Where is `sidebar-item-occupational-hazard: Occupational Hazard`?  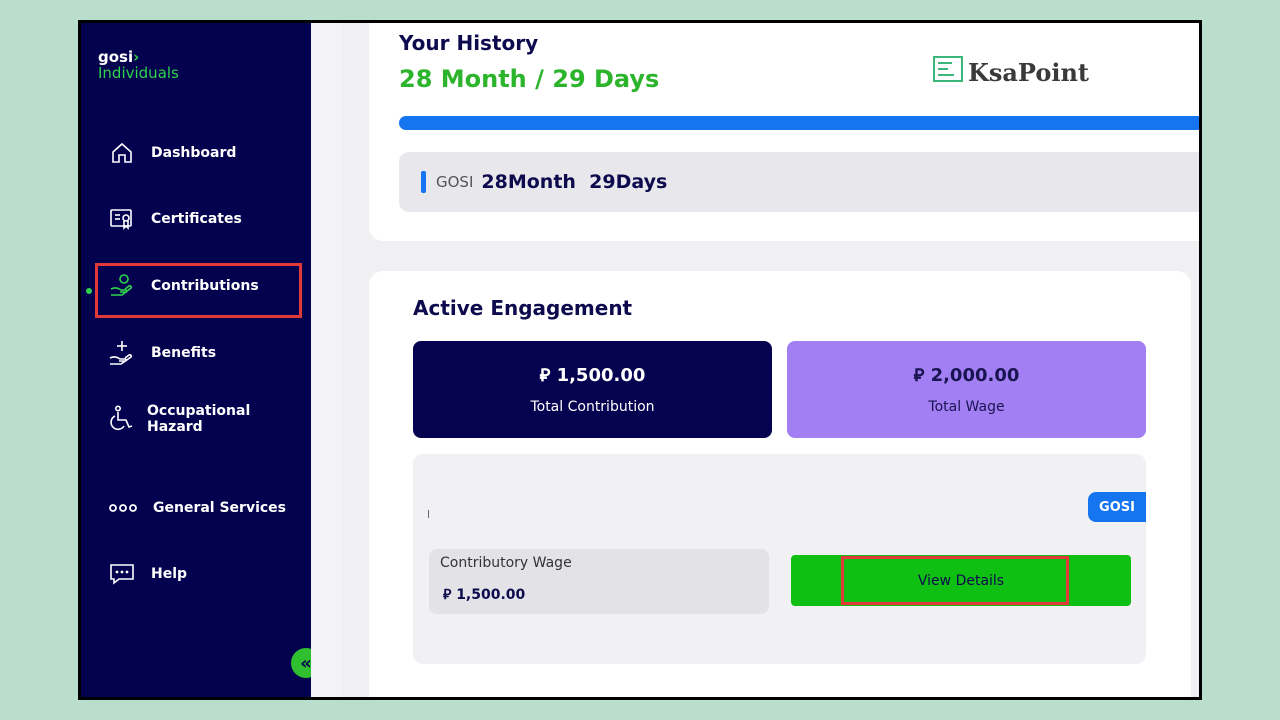
sidebar-item-occupational-hazard: Occupational Hazard is located at coordinates (178, 419).